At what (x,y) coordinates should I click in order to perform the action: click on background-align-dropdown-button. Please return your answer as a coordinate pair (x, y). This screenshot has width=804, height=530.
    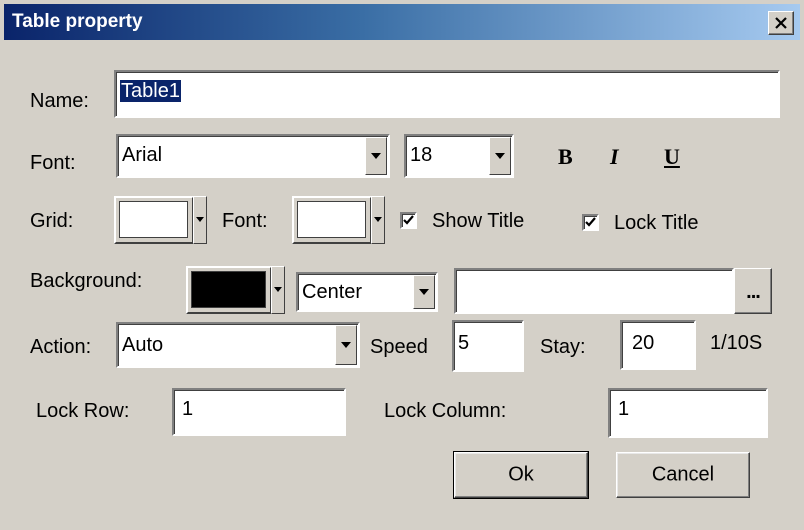
    Looking at the image, I should click on (424, 292).